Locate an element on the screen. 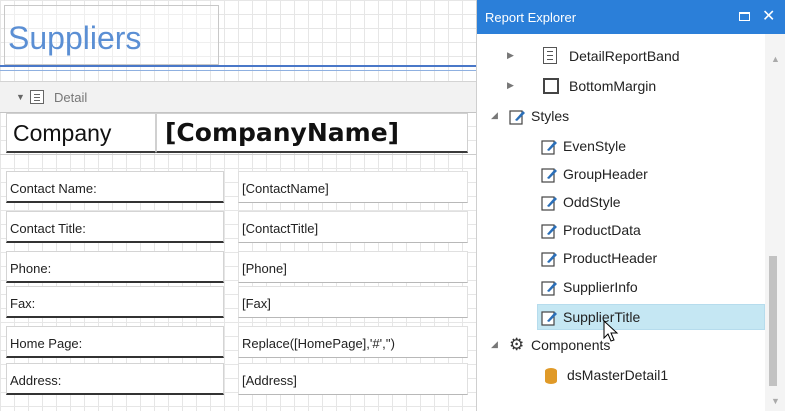 The width and height of the screenshot is (785, 411). tree-item-label: GroupHeader is located at coordinates (605, 174).